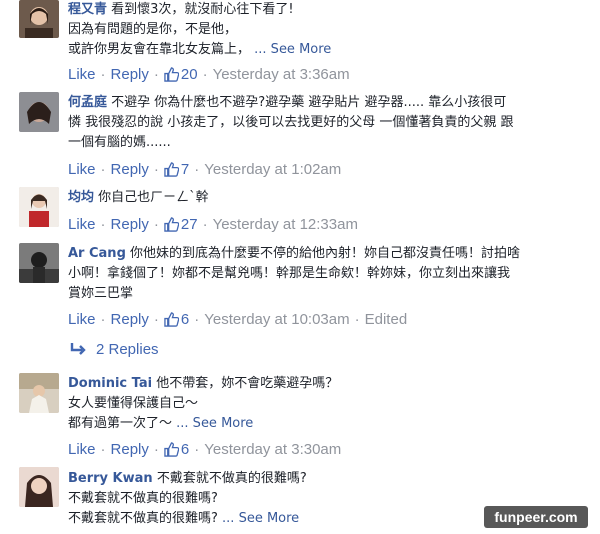 This screenshot has width=600, height=534. I want to click on comment-text: 你他妹的到底為什麼要不停的給他內射！妳自己都沒責任嗎！討拍啥, so click(325, 253).